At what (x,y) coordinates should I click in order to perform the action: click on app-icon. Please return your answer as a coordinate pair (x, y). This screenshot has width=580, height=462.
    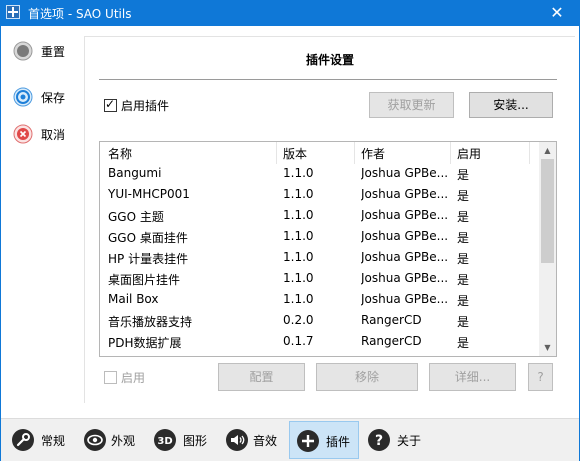
    Looking at the image, I should click on (13, 12).